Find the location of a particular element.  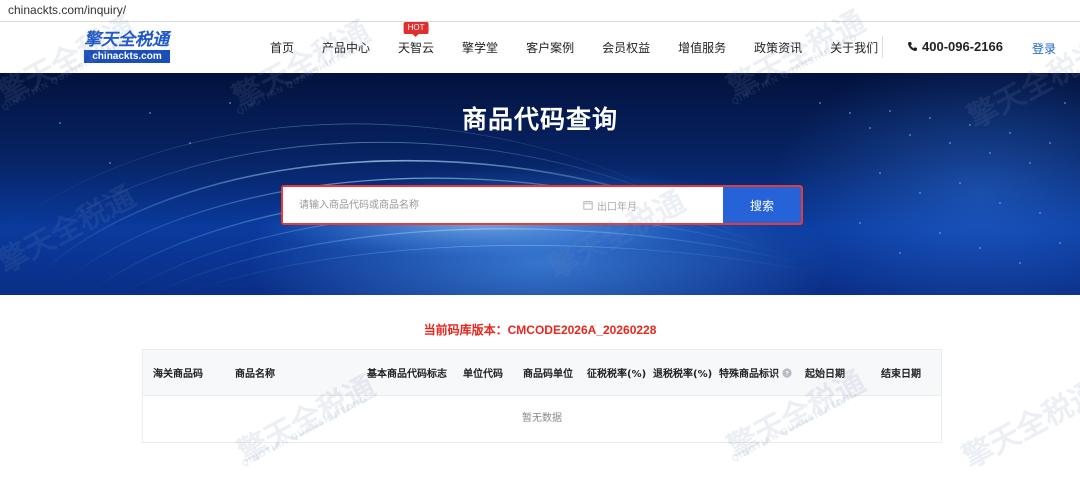

nav-item-cases: 客户案例 is located at coordinates (550, 47).